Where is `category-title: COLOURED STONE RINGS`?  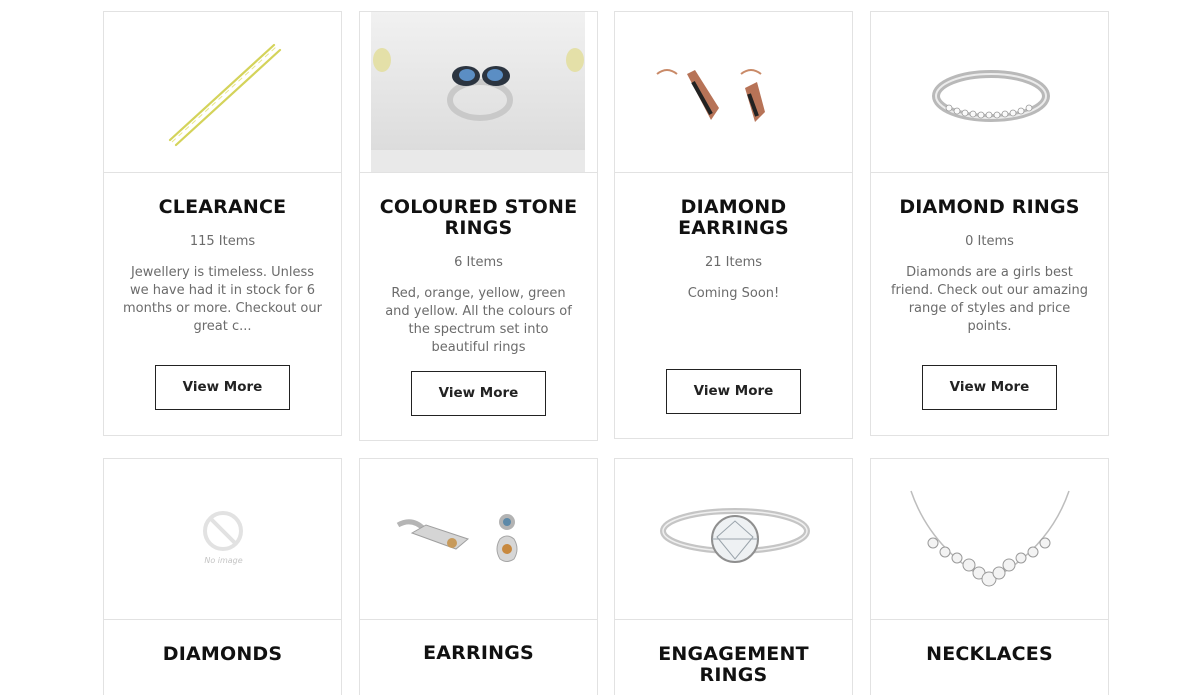
category-title: COLOURED STONE RINGS is located at coordinates (478, 218).